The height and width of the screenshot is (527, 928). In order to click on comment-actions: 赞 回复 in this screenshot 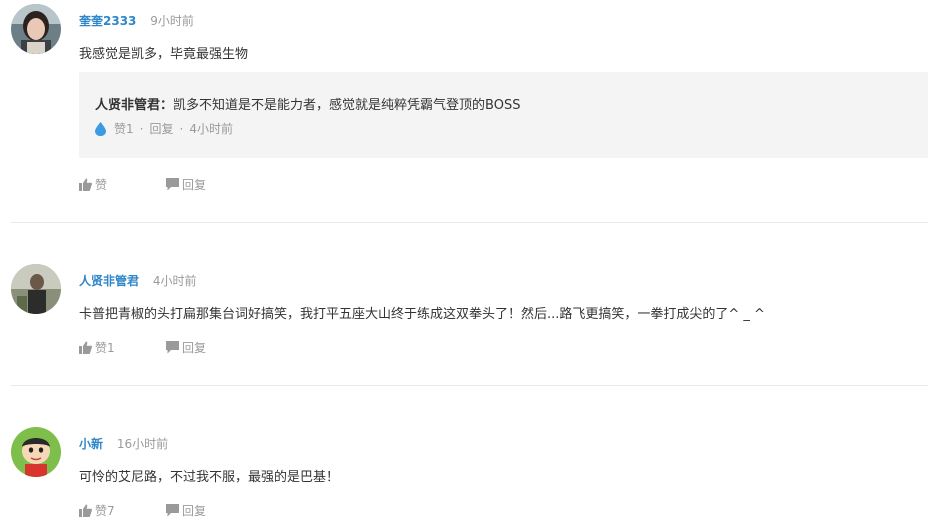, I will do `click(142, 184)`.